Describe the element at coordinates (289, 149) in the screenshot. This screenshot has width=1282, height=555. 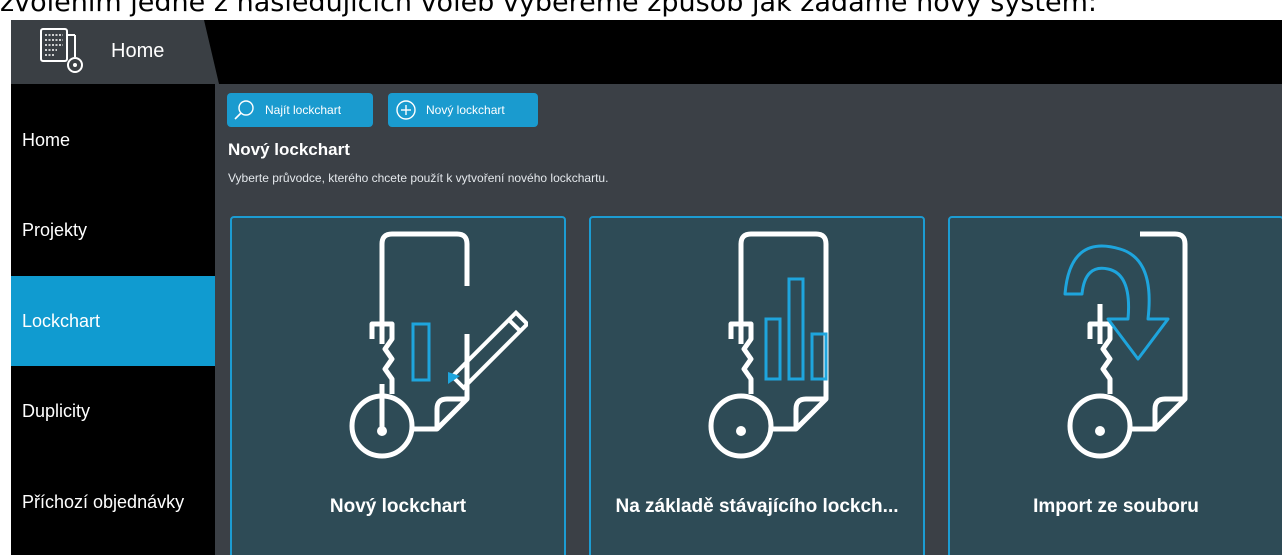
I see `page-title: Nový lockchart` at that location.